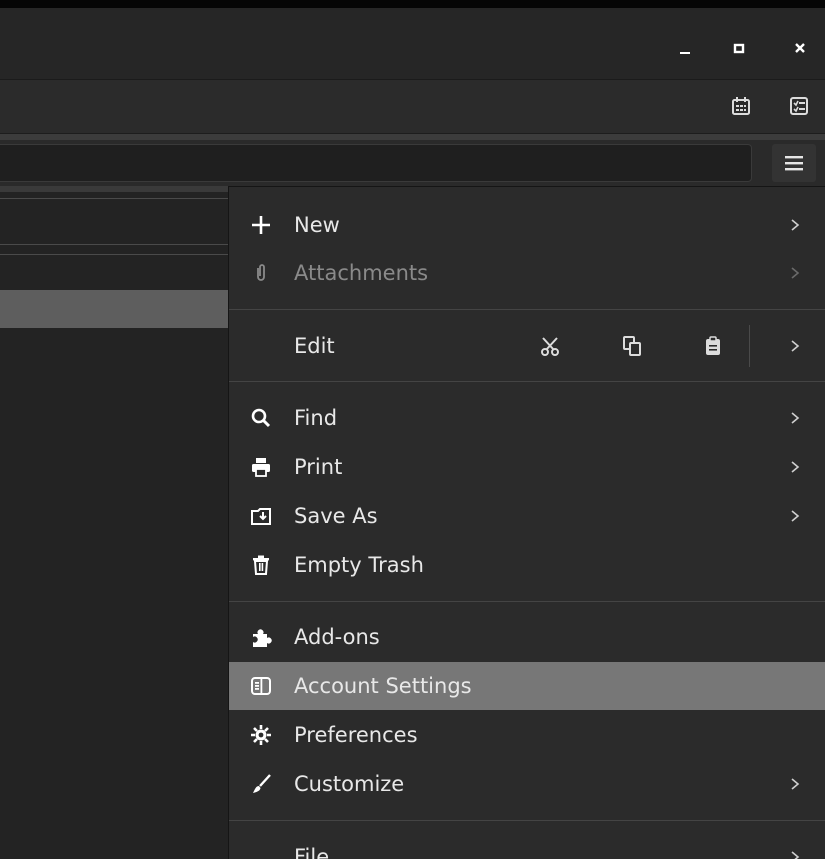 This screenshot has width=825, height=859. I want to click on maximize-icon, so click(739, 48).